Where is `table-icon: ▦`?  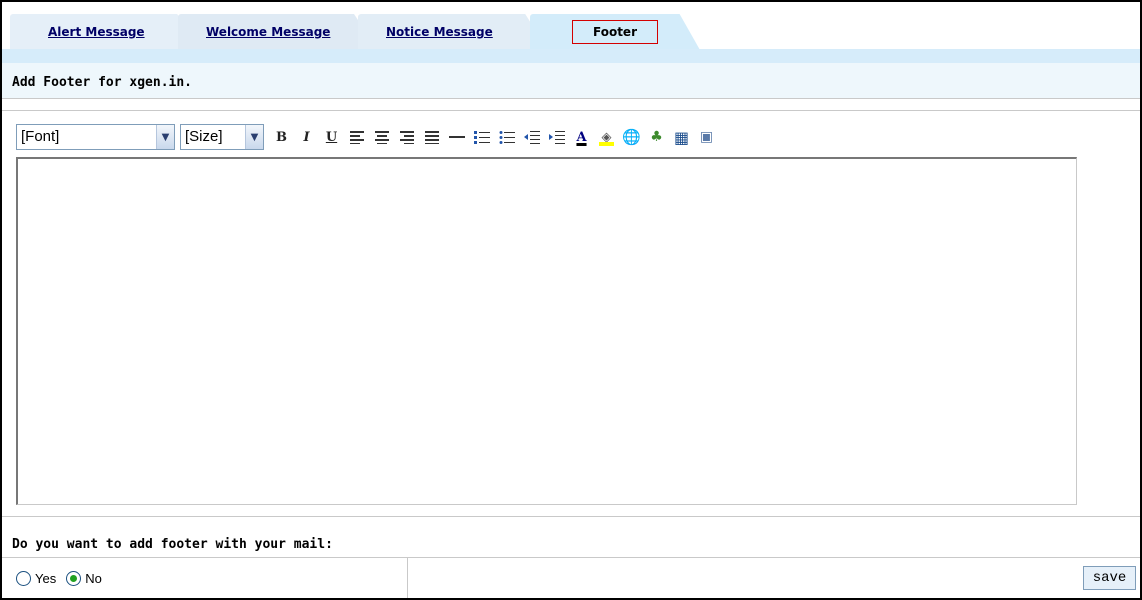
table-icon: ▦ is located at coordinates (681, 137).